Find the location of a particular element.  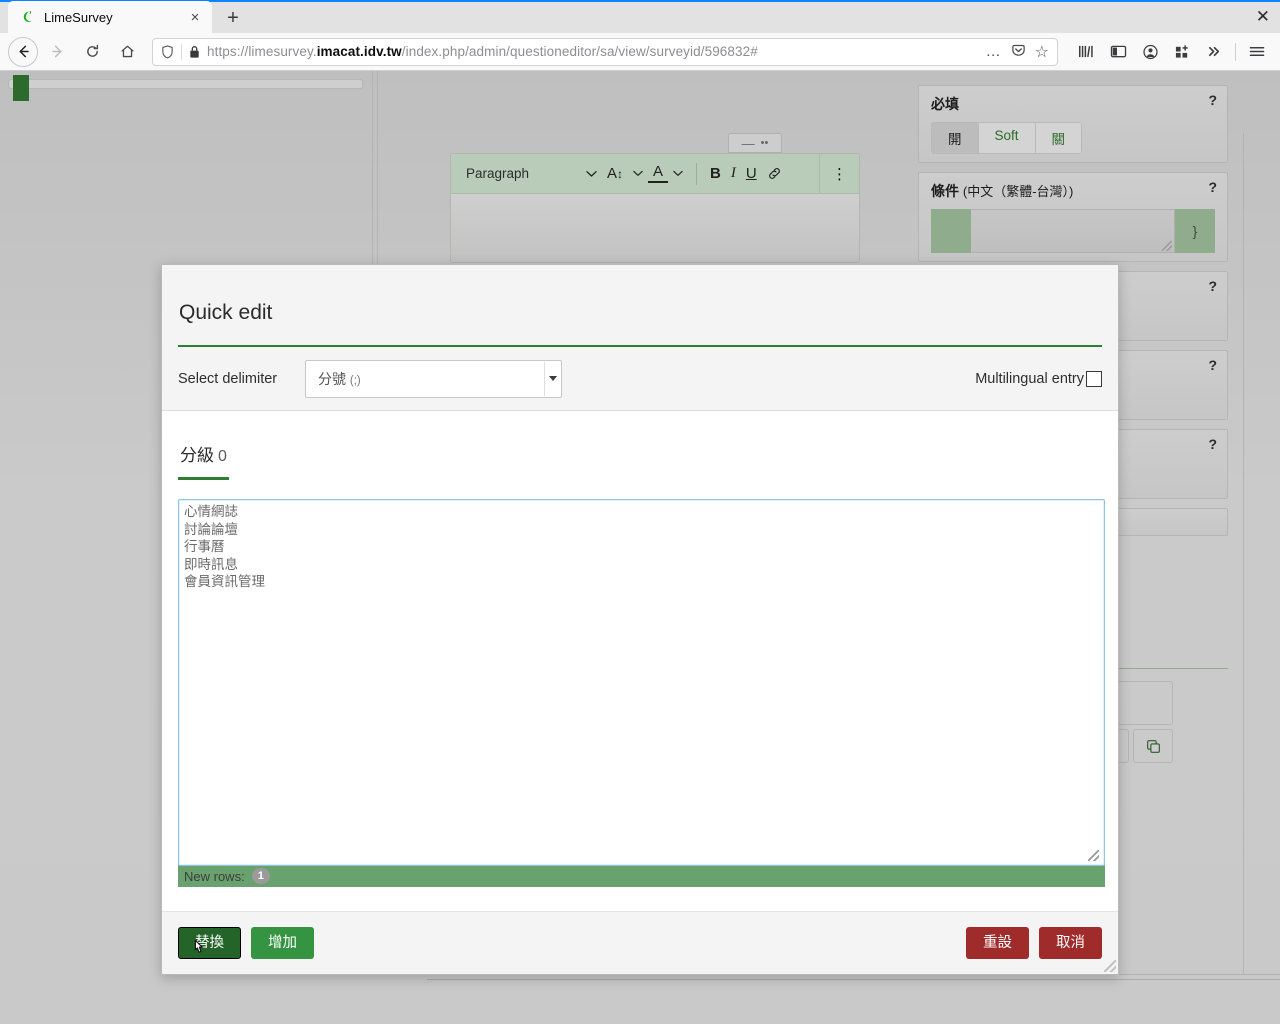

delimiter-label: Select delimiter is located at coordinates (228, 378).